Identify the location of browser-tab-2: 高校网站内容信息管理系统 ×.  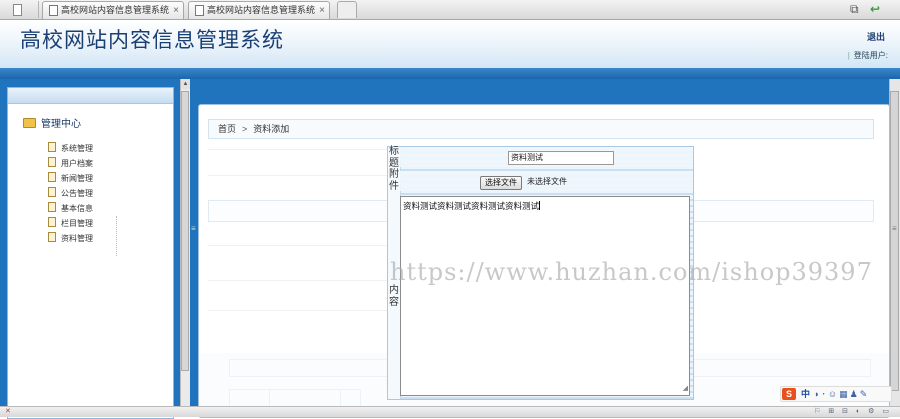
(259, 10).